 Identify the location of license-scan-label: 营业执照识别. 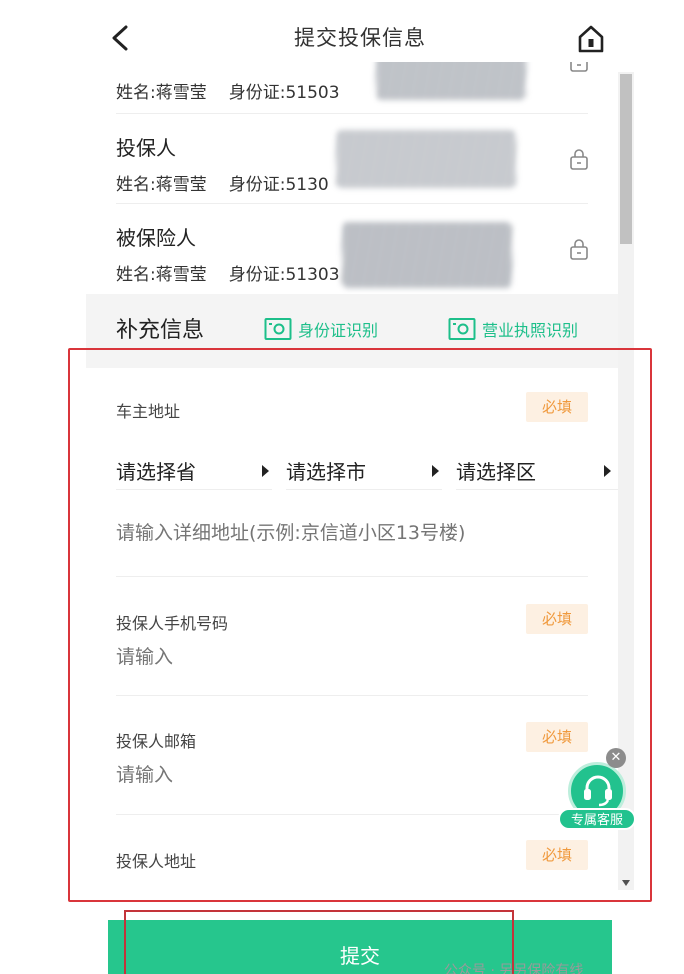
(530, 330).